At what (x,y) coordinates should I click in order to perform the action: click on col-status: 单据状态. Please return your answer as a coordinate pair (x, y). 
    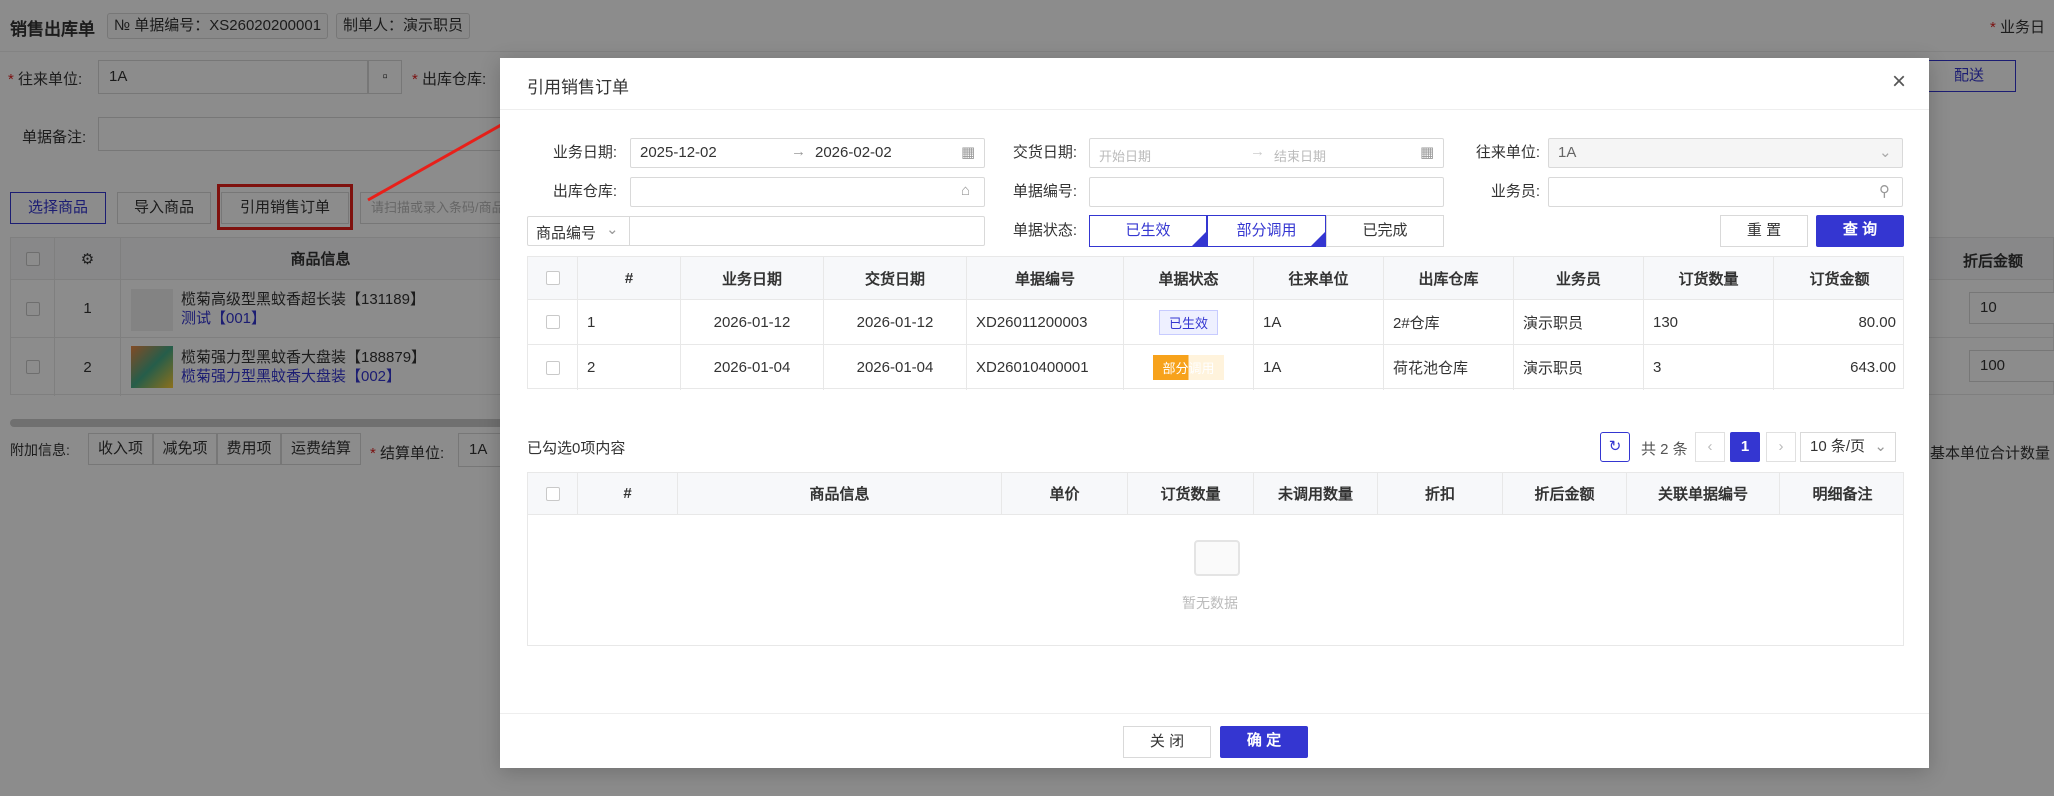
    Looking at the image, I should click on (1189, 278).